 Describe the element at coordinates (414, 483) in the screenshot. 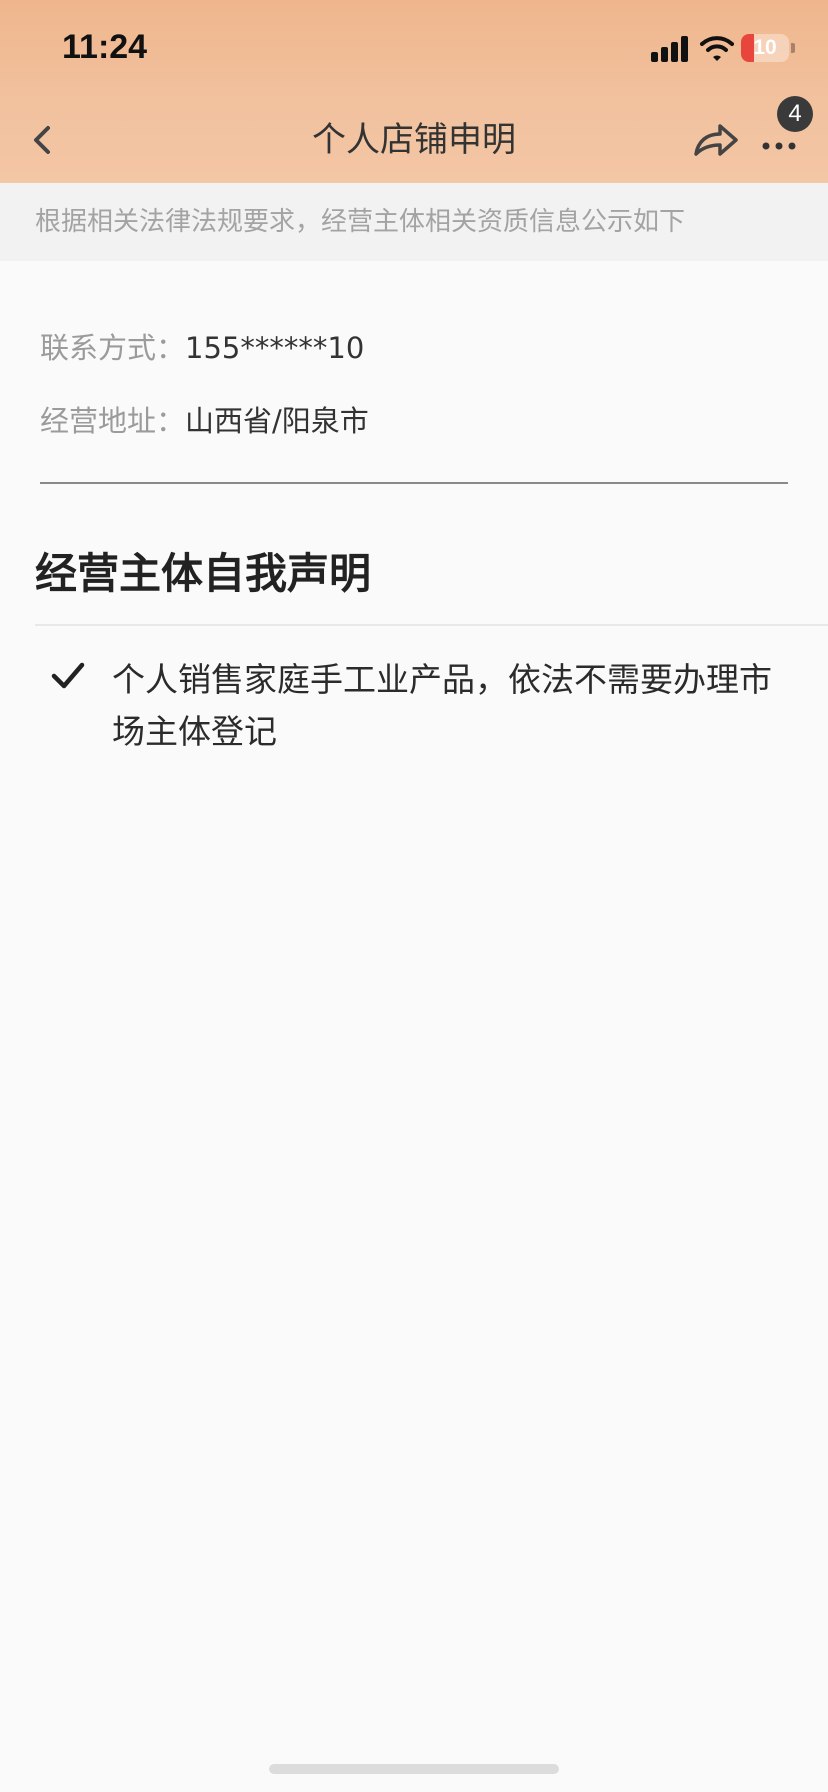

I see `info-divider` at that location.